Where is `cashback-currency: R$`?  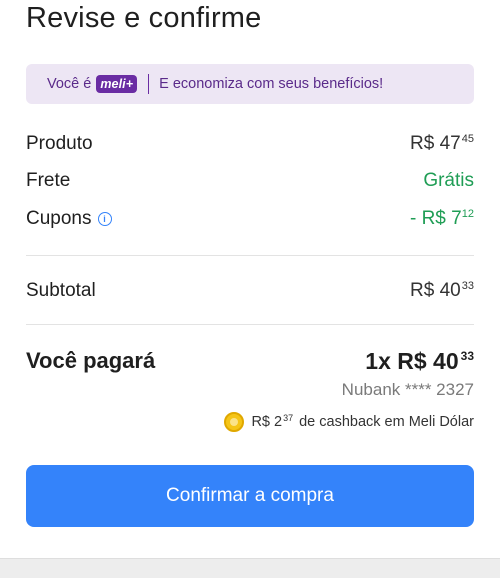 cashback-currency: R$ is located at coordinates (260, 422).